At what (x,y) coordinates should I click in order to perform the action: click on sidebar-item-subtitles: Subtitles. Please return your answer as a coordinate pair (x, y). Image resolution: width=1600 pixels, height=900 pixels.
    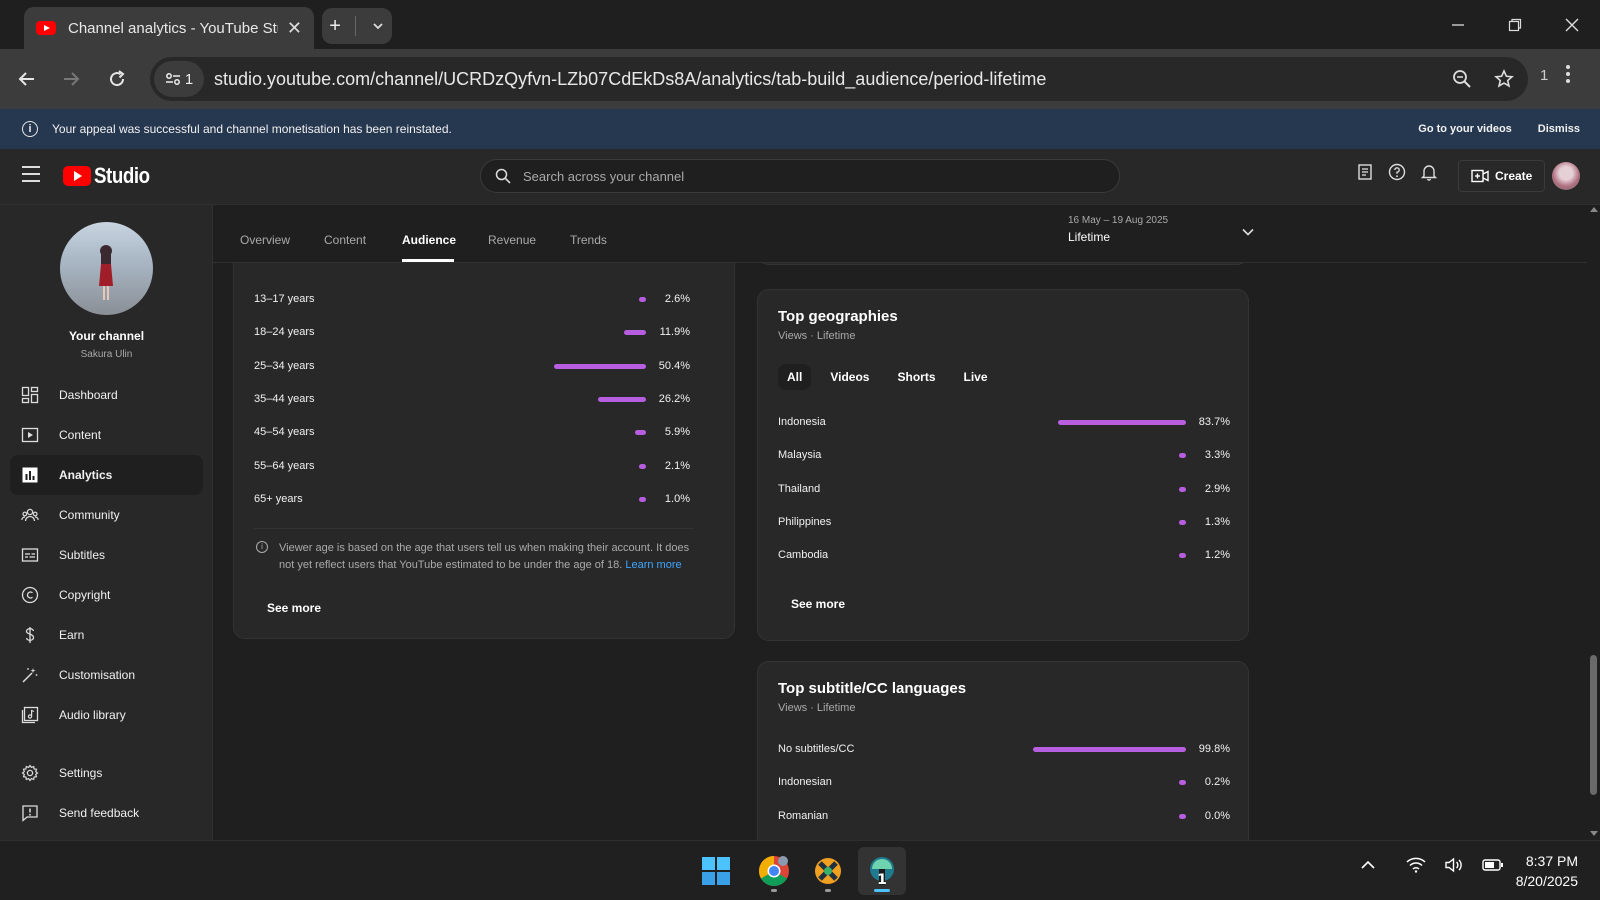
    Looking at the image, I should click on (106, 555).